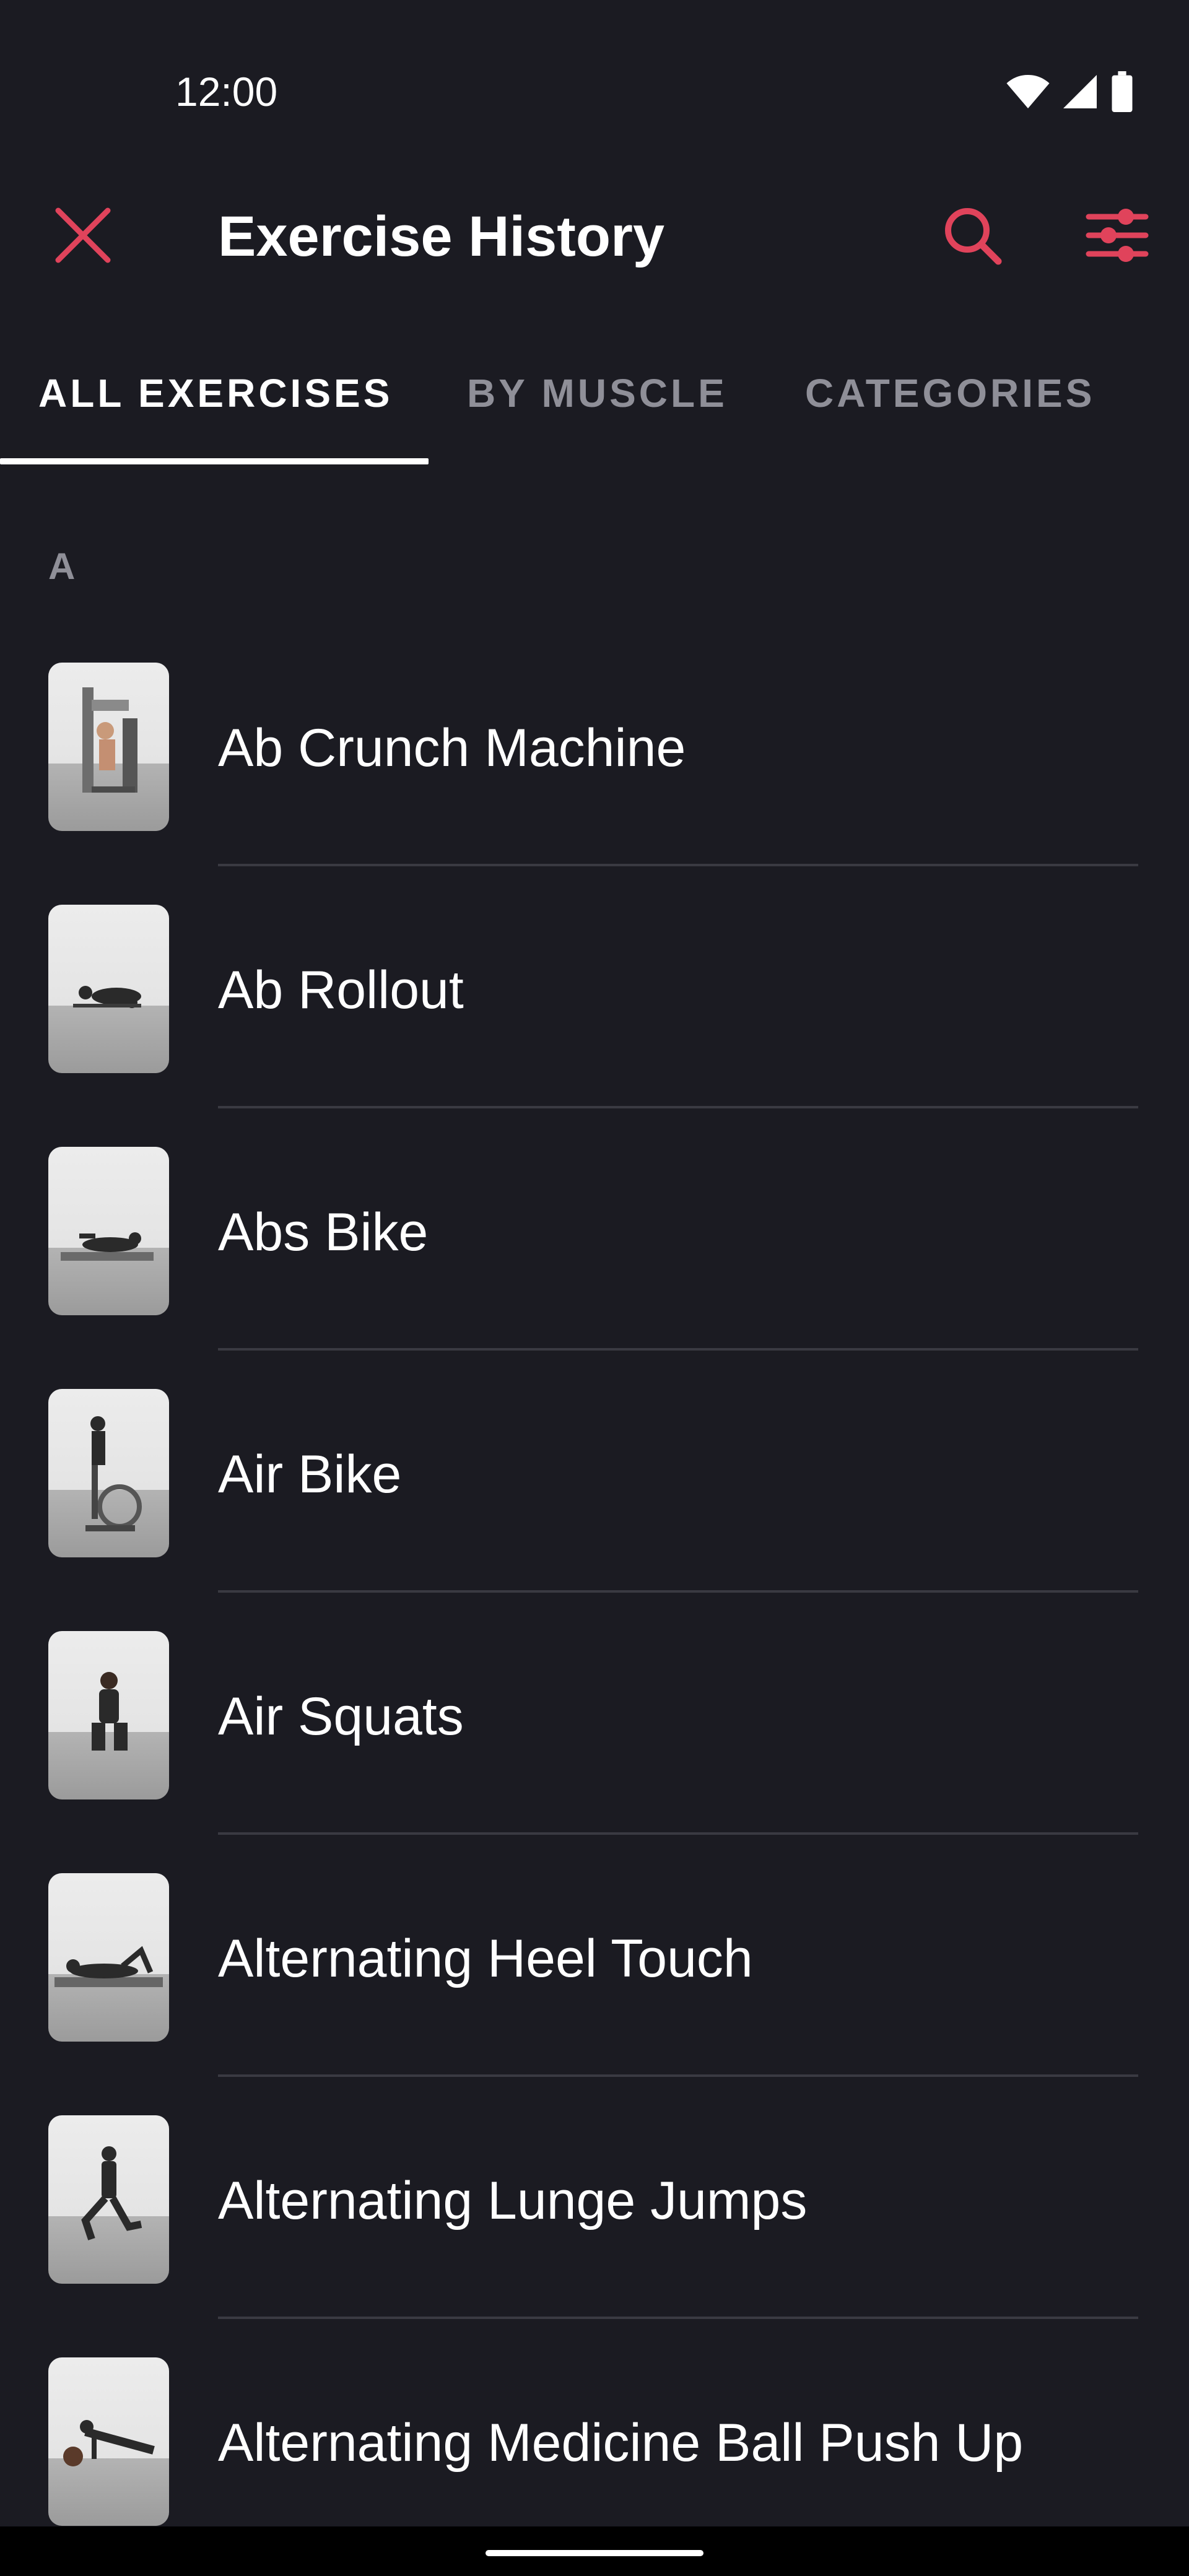 The width and height of the screenshot is (1189, 2576). What do you see at coordinates (594, 1229) in the screenshot?
I see `list-item: Abs Bike` at bounding box center [594, 1229].